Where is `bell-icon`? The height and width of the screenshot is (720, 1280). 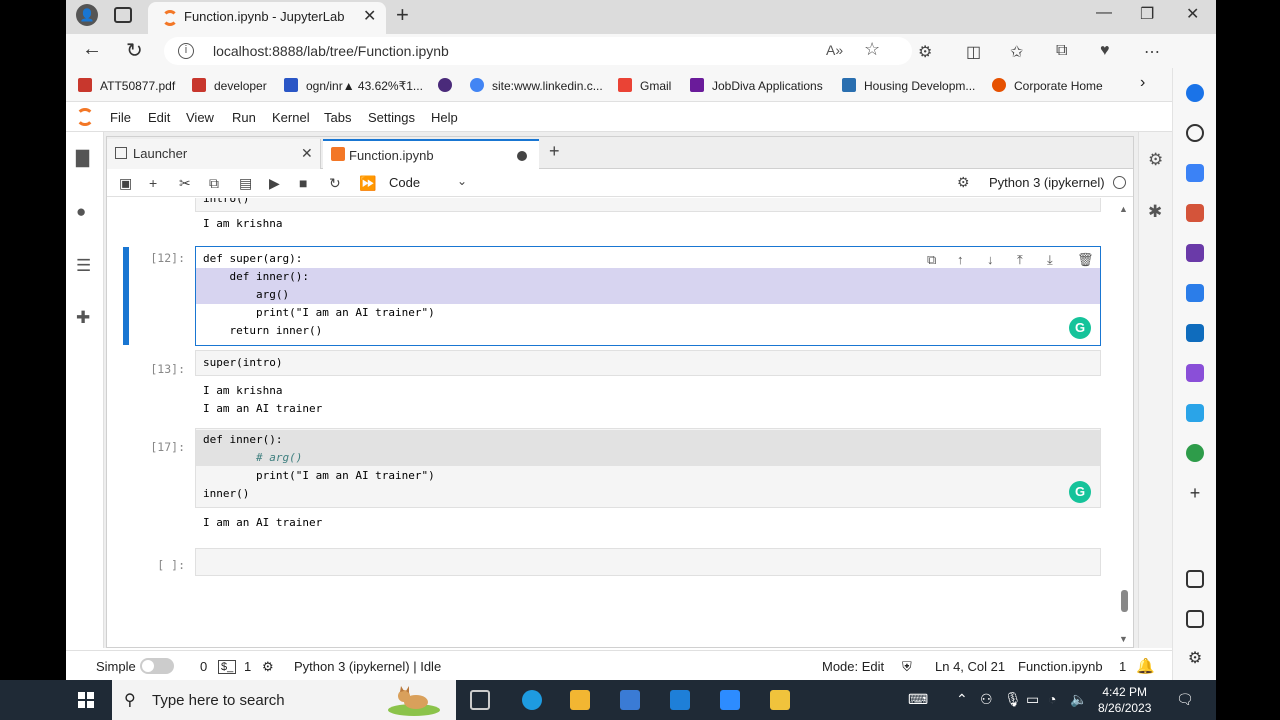
bell-icon is located at coordinates (1195, 93).